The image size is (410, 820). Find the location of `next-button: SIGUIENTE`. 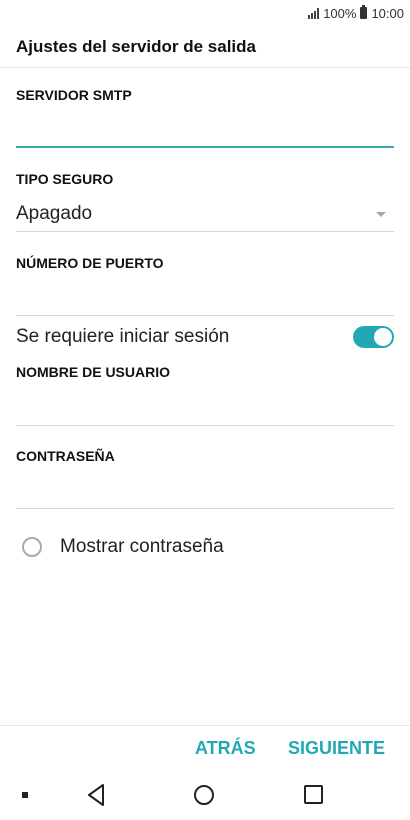

next-button: SIGUIENTE is located at coordinates (336, 748).